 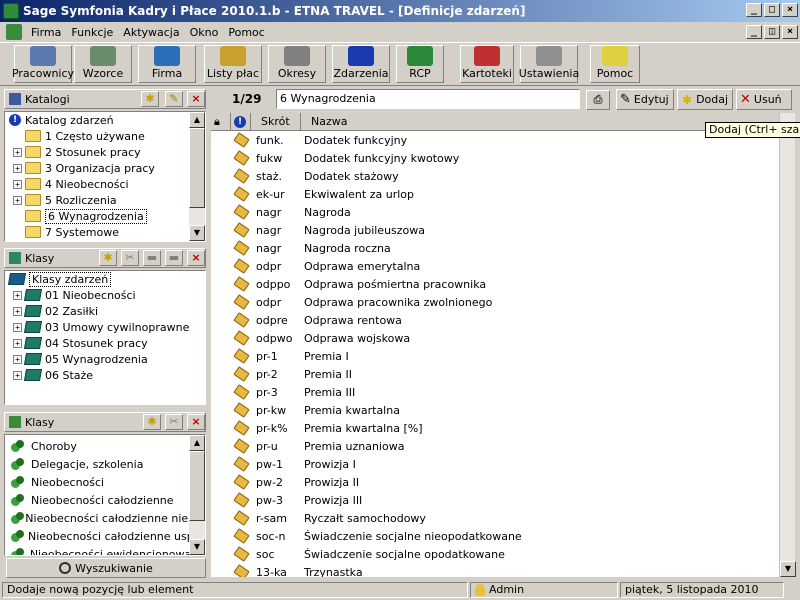 I want to click on table-row: pw-2 Prowizja II, so click(x=499, y=482).